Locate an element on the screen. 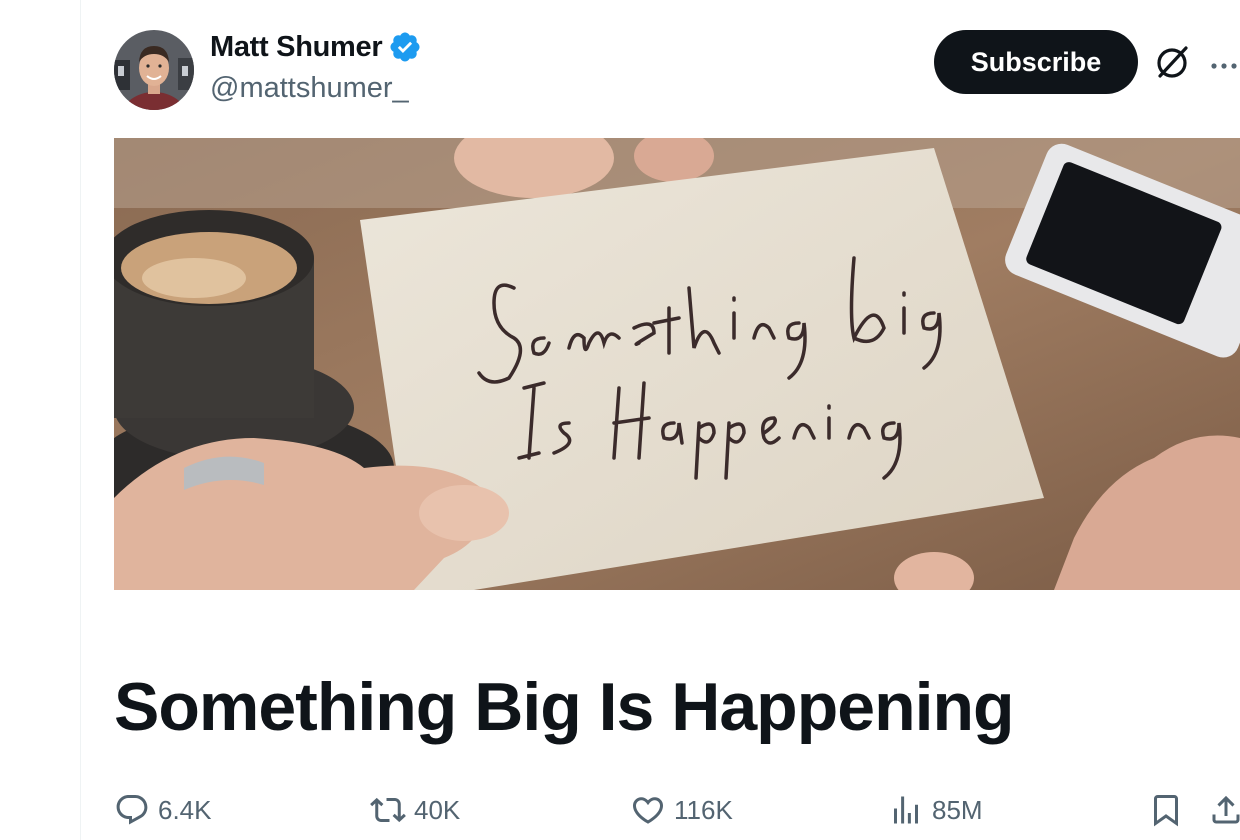 The width and height of the screenshot is (1240, 840). reply-count: 6.4K is located at coordinates (185, 809).